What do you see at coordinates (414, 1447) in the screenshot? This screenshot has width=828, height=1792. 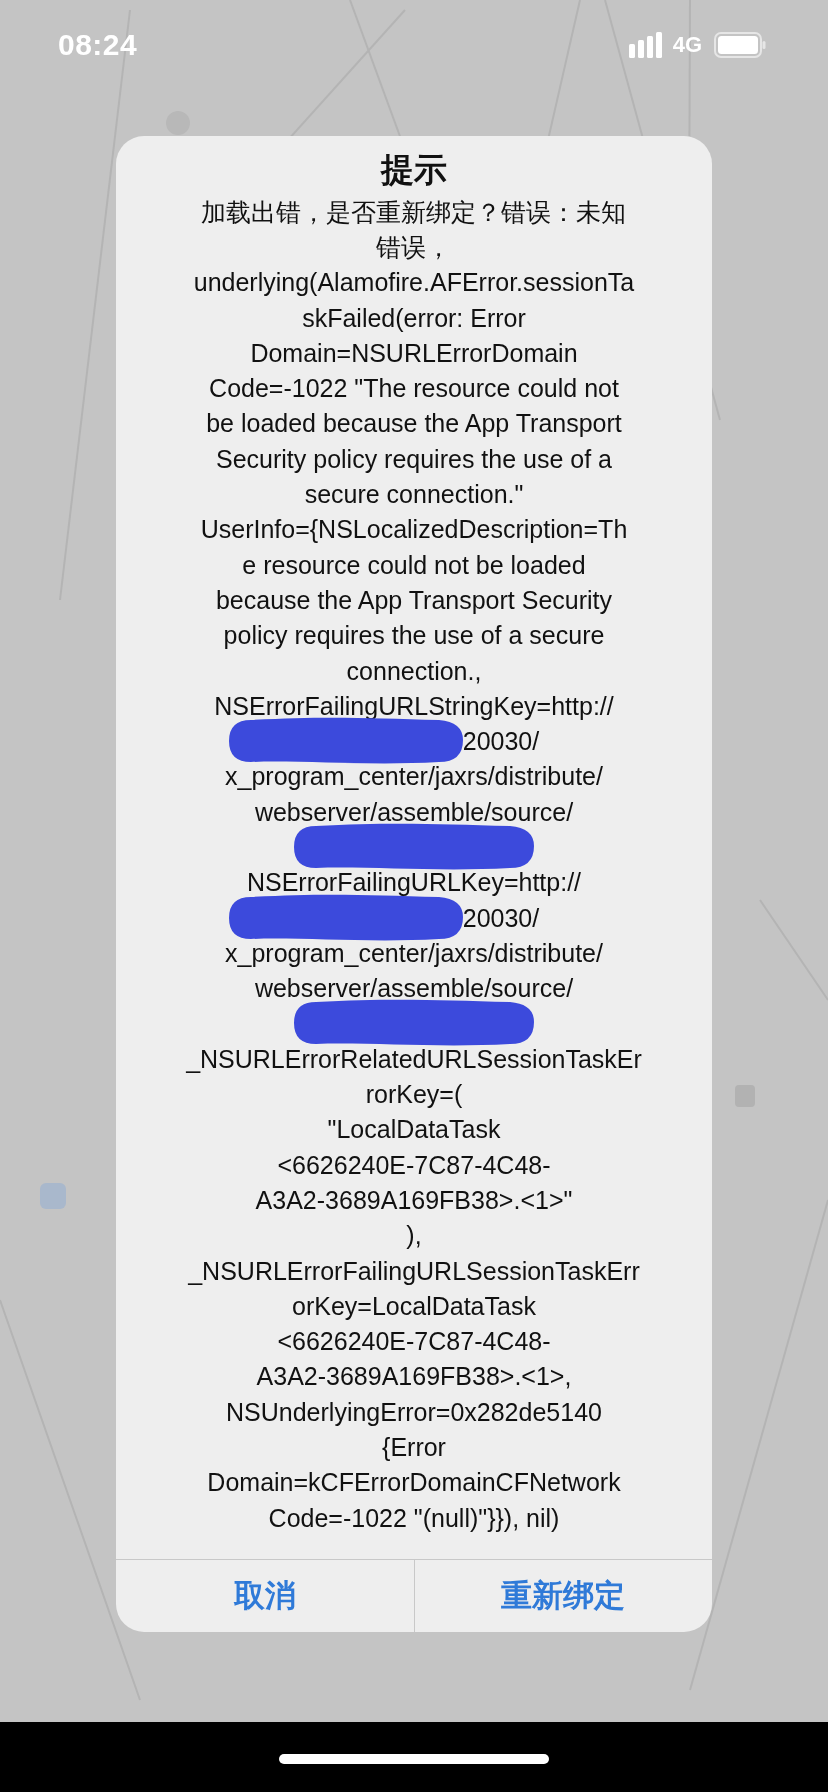 I see `message-line: {Error` at bounding box center [414, 1447].